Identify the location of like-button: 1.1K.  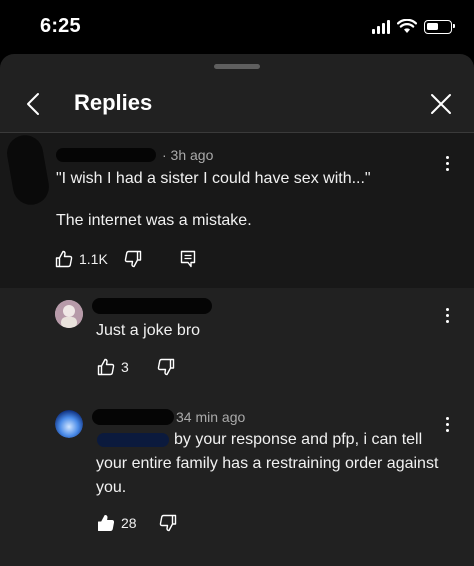
(81, 259).